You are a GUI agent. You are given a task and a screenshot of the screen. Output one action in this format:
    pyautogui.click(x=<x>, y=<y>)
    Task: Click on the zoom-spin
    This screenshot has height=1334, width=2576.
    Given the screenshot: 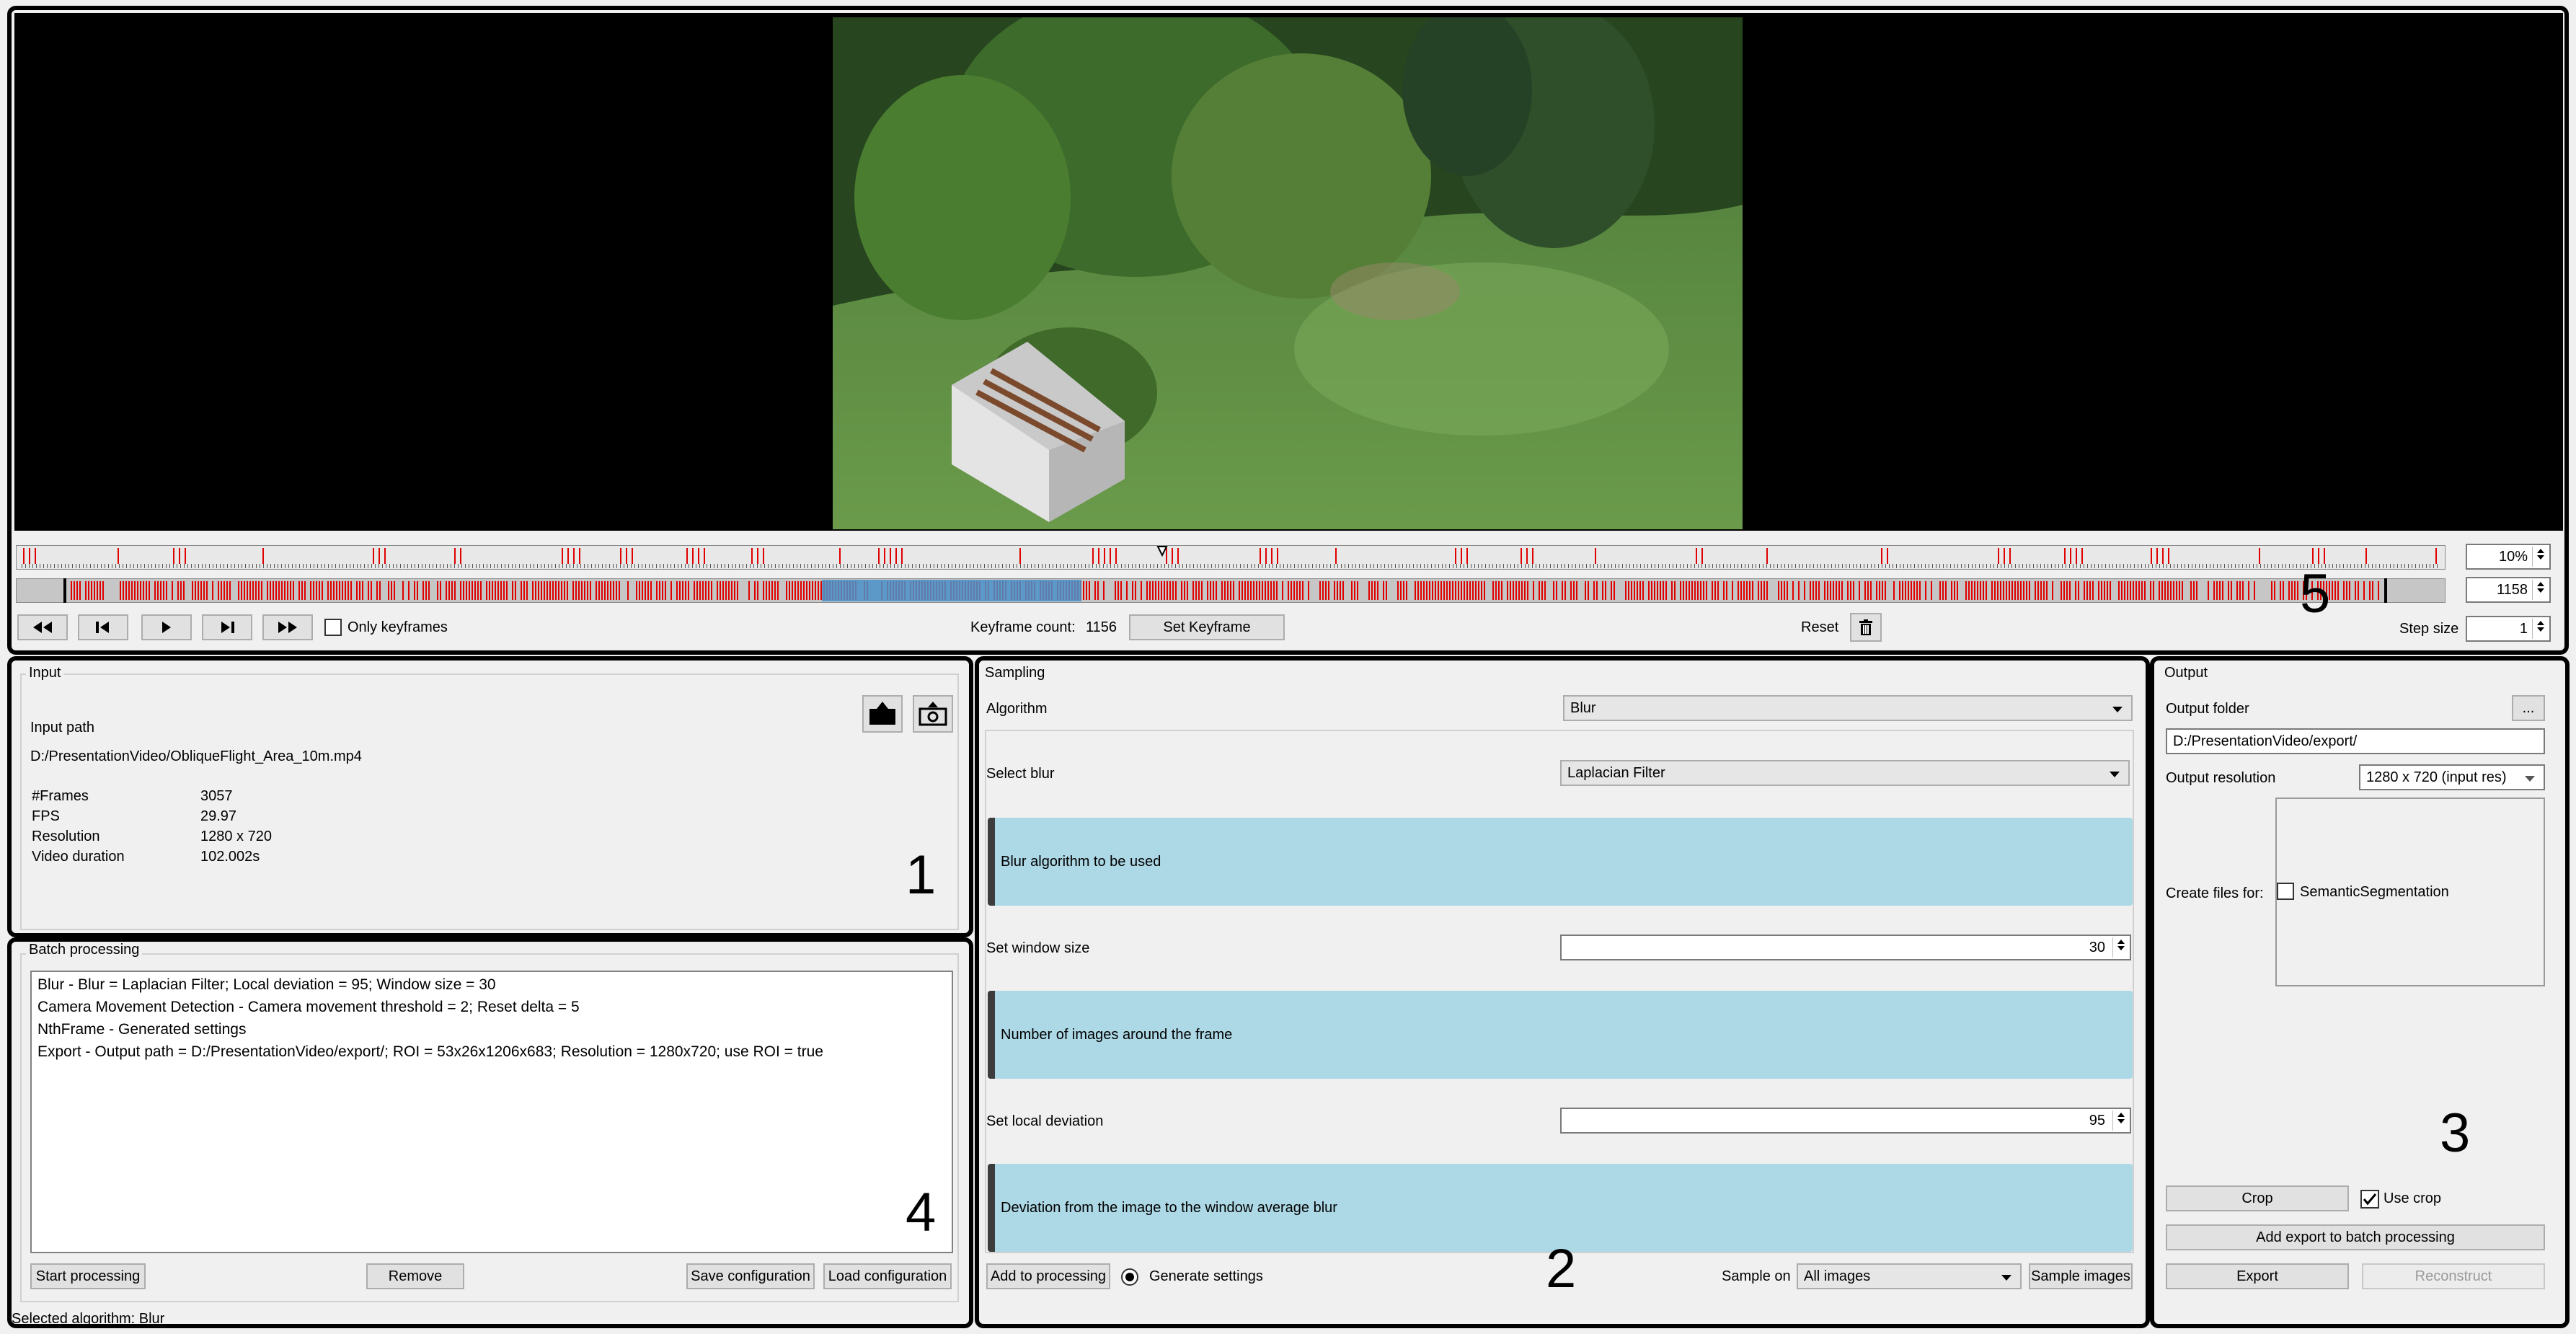 What is the action you would take?
    pyautogui.click(x=2540, y=557)
    